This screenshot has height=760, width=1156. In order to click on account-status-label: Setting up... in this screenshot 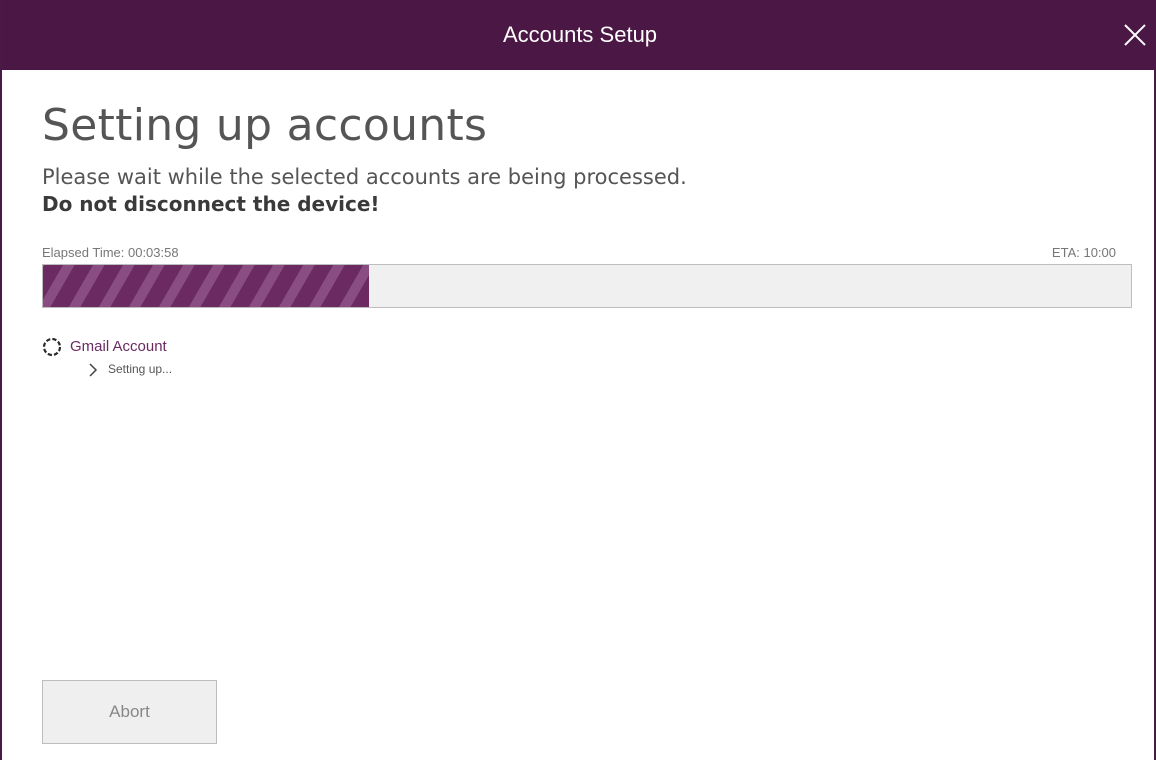, I will do `click(140, 369)`.